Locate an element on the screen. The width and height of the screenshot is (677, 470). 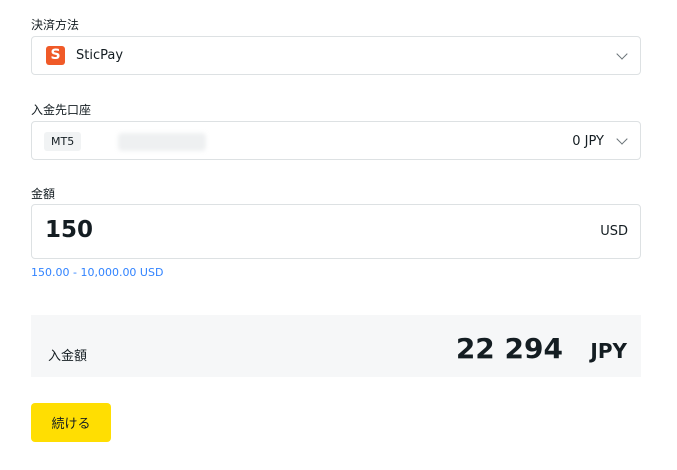
amount-input: 150 USD is located at coordinates (336, 231).